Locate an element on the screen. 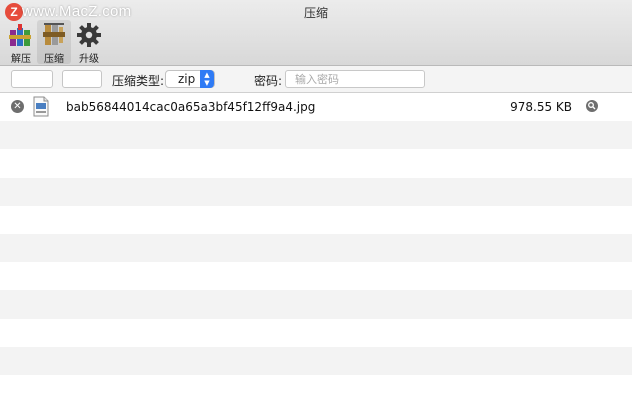 The height and width of the screenshot is (400, 632). options-bar: 压缩类型: zip ▲ ▼ 密码: is located at coordinates (316, 79).